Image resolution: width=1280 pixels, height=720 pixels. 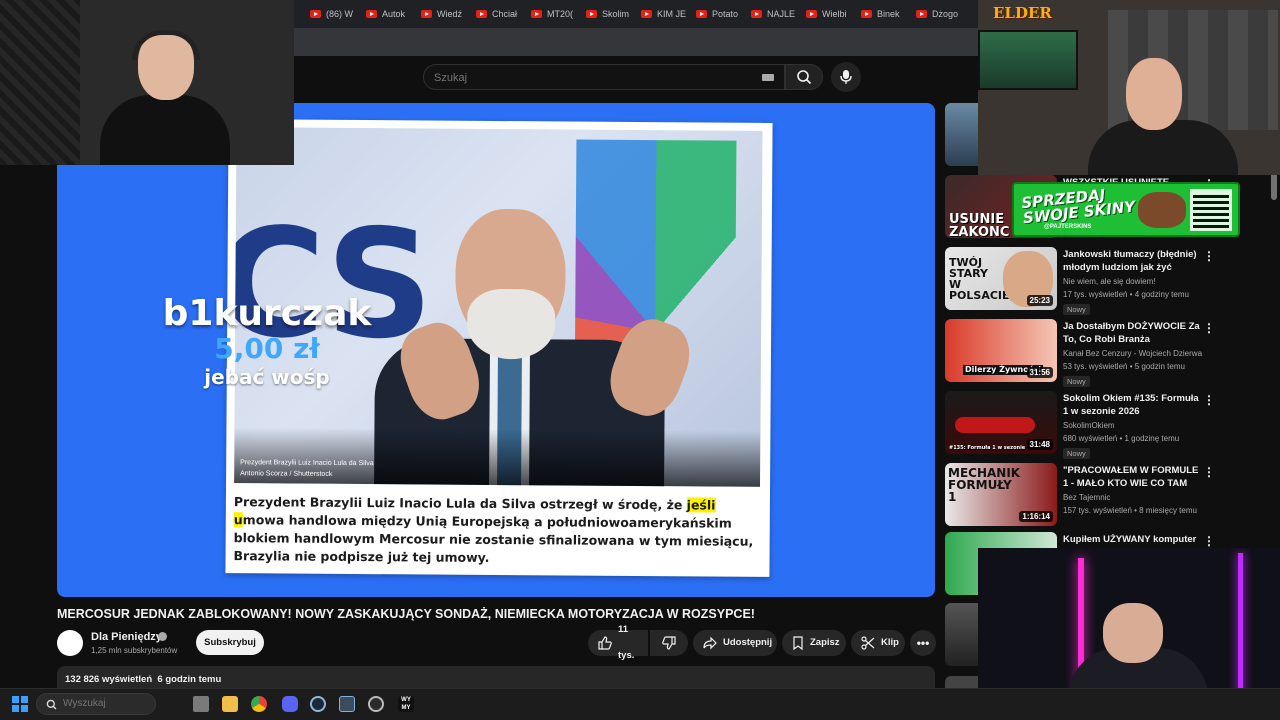 I want to click on webcam-overlay, so click(x=147, y=82).